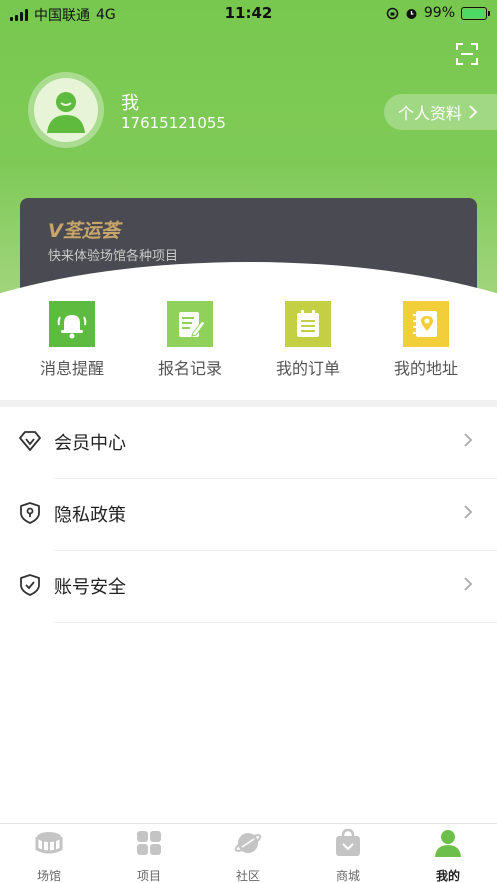 The image size is (497, 883). I want to click on quick-actions: 消息提醒 报名记录 我的订单 我的地址, so click(248, 348).